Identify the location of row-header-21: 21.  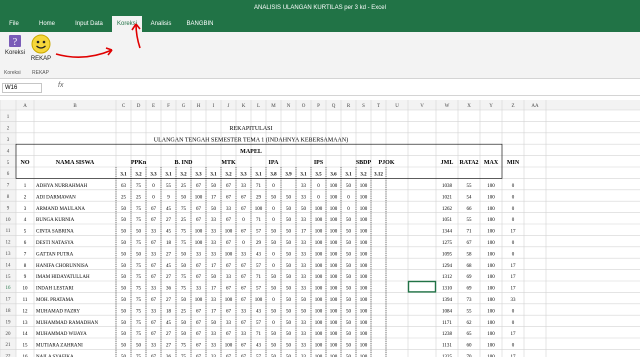
(9, 345).